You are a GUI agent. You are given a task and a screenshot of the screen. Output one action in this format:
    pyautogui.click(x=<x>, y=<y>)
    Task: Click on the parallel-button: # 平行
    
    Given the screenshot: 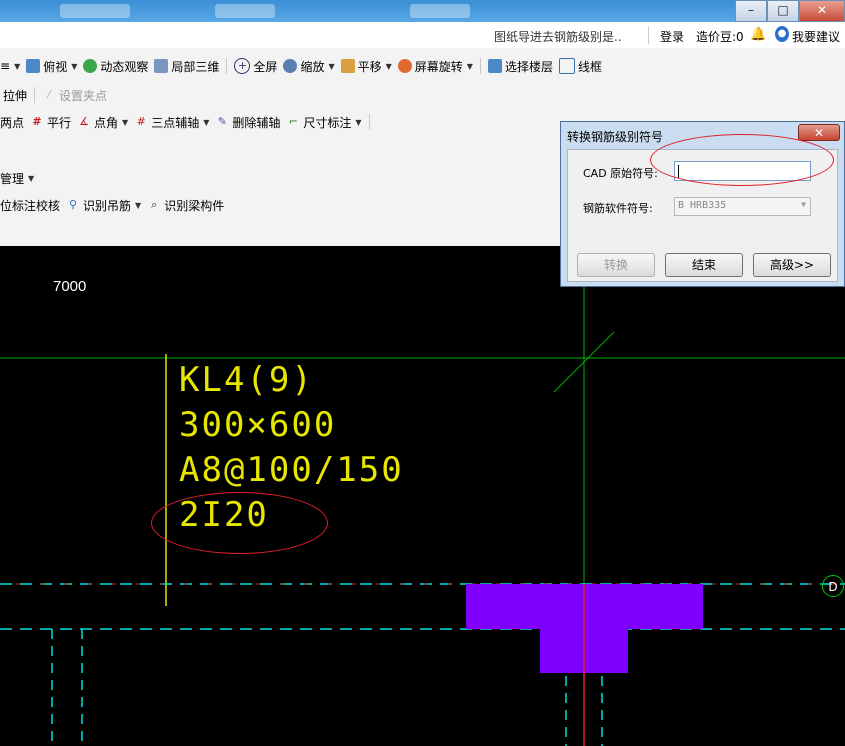 What is the action you would take?
    pyautogui.click(x=50, y=122)
    